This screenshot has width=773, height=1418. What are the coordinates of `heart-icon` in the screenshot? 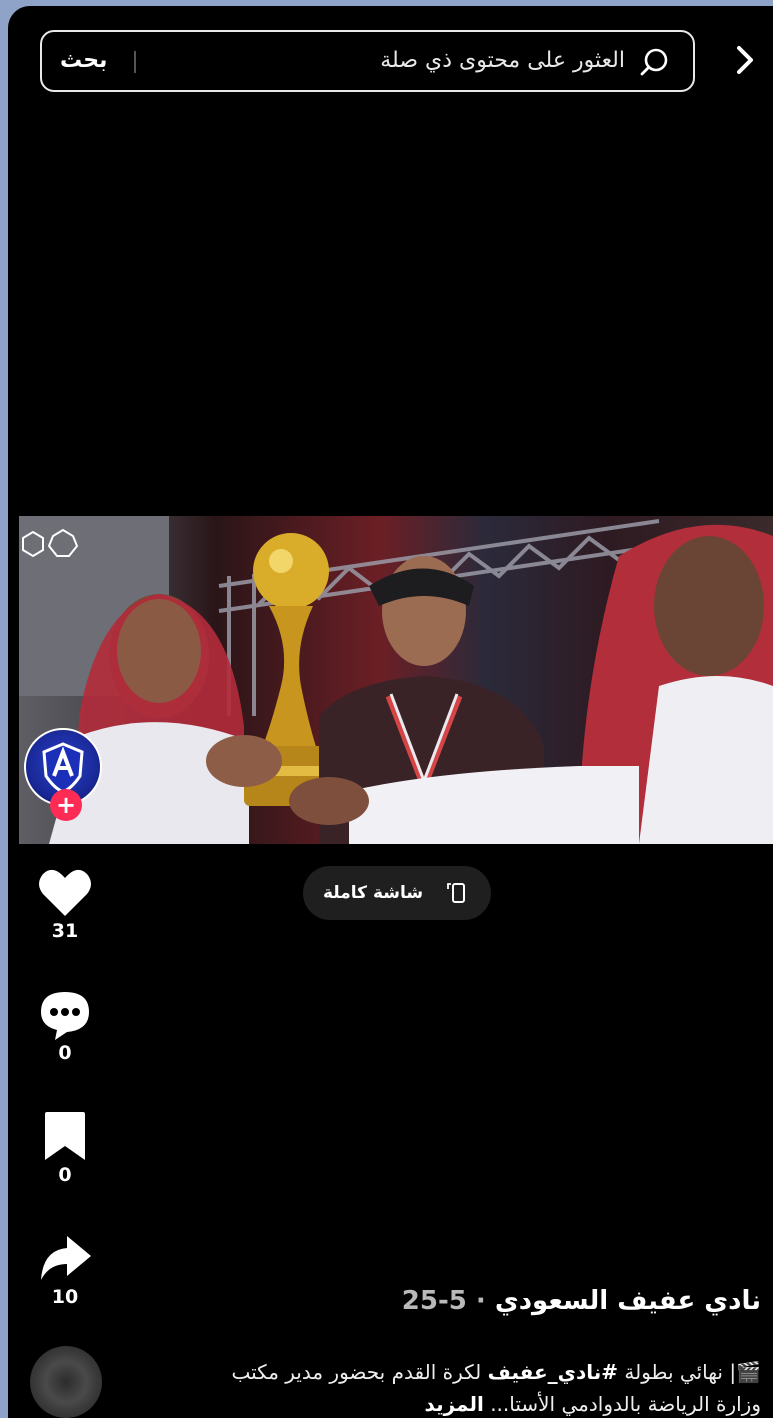 It's located at (65, 892).